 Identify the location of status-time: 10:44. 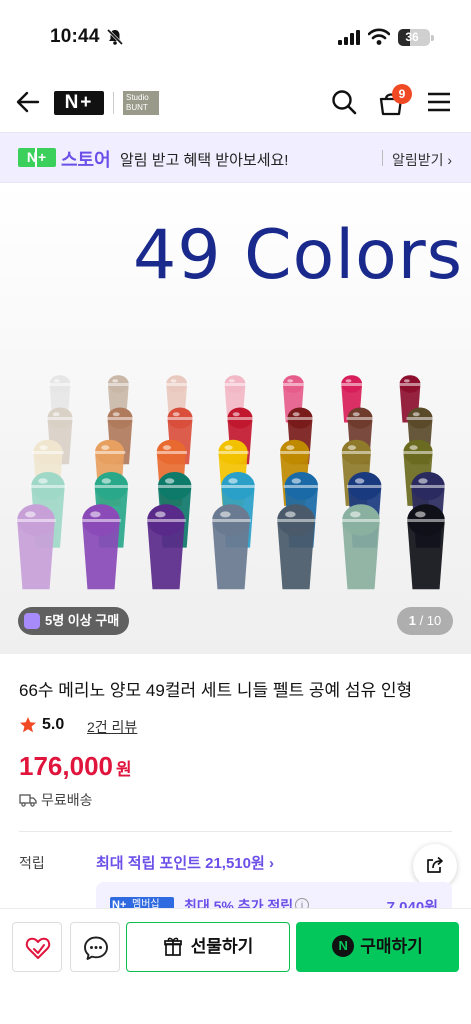
(75, 36).